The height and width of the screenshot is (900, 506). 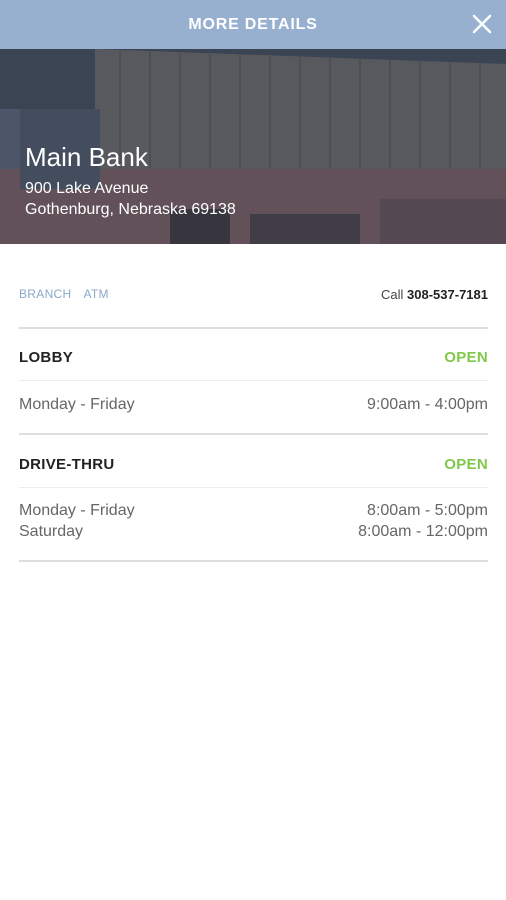 I want to click on branch-name: Main Bank, so click(x=86, y=157).